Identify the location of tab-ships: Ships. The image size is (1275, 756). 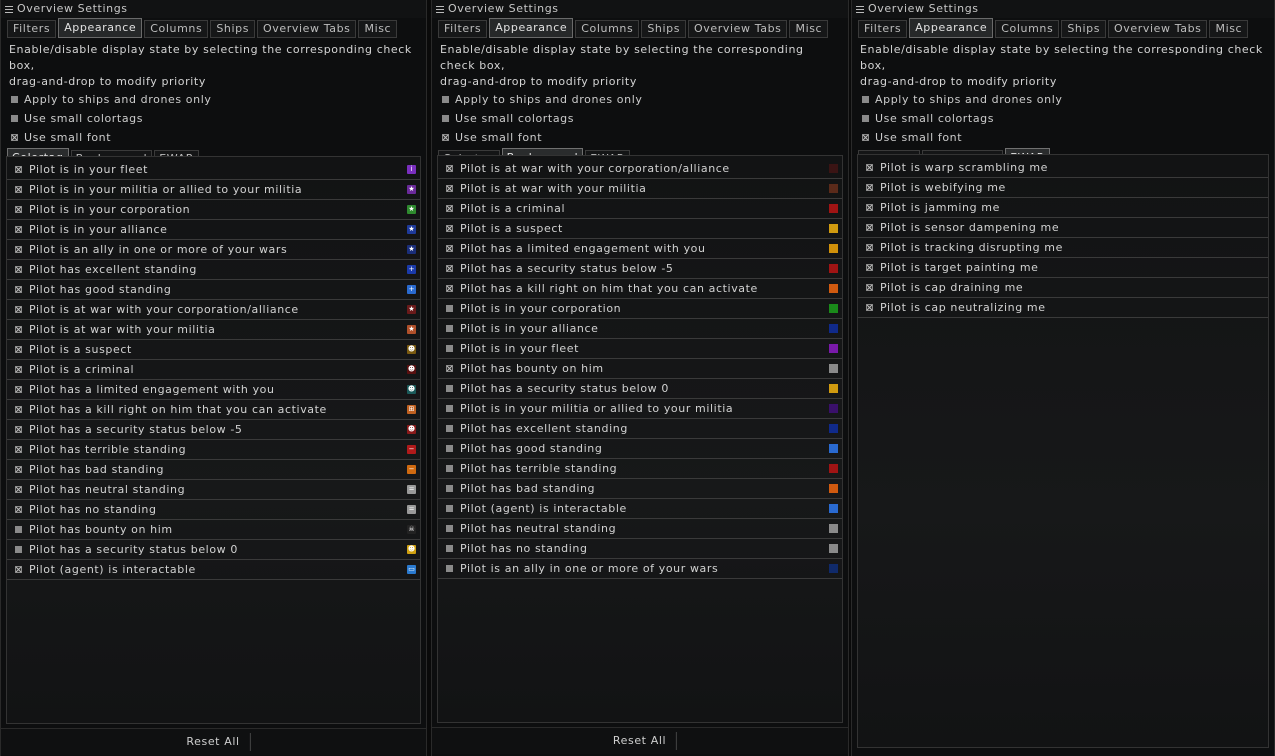
(664, 29).